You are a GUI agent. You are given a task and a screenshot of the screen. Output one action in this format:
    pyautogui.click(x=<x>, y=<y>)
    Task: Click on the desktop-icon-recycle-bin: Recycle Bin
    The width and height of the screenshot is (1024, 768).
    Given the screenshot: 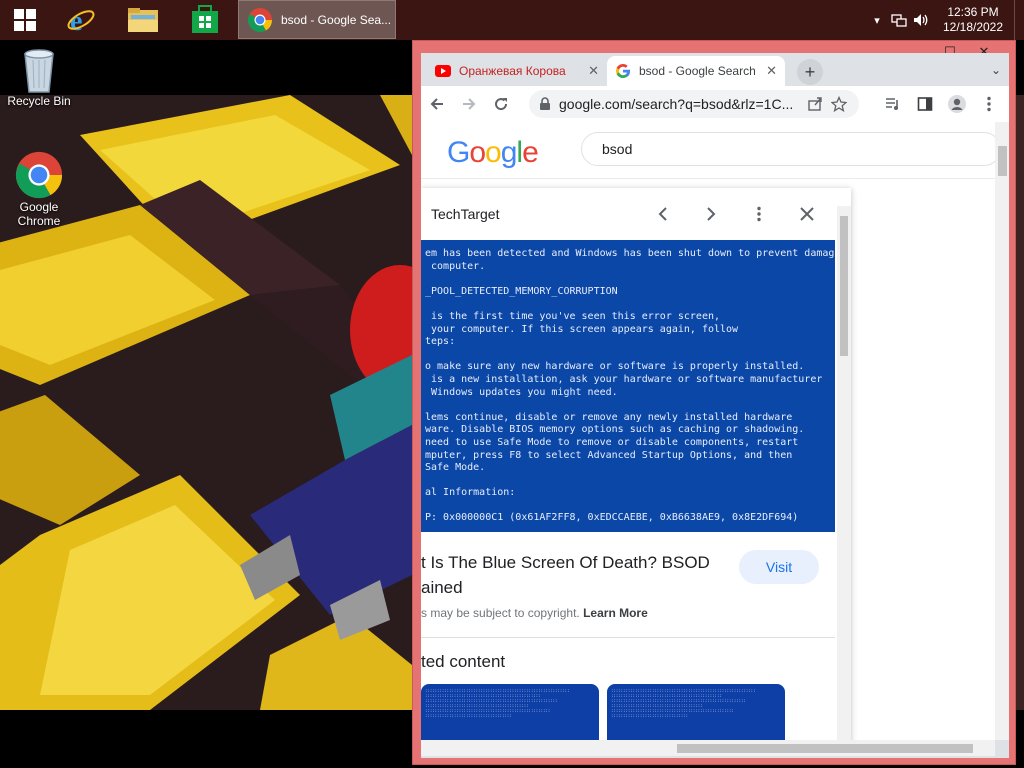 What is the action you would take?
    pyautogui.click(x=39, y=77)
    